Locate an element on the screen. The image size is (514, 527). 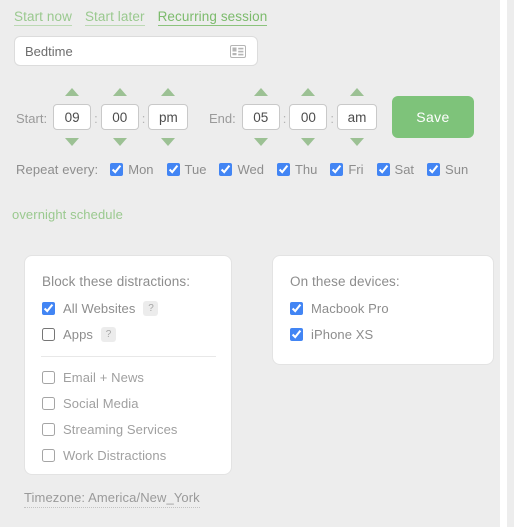
tab-start-now: Start now is located at coordinates (43, 17).